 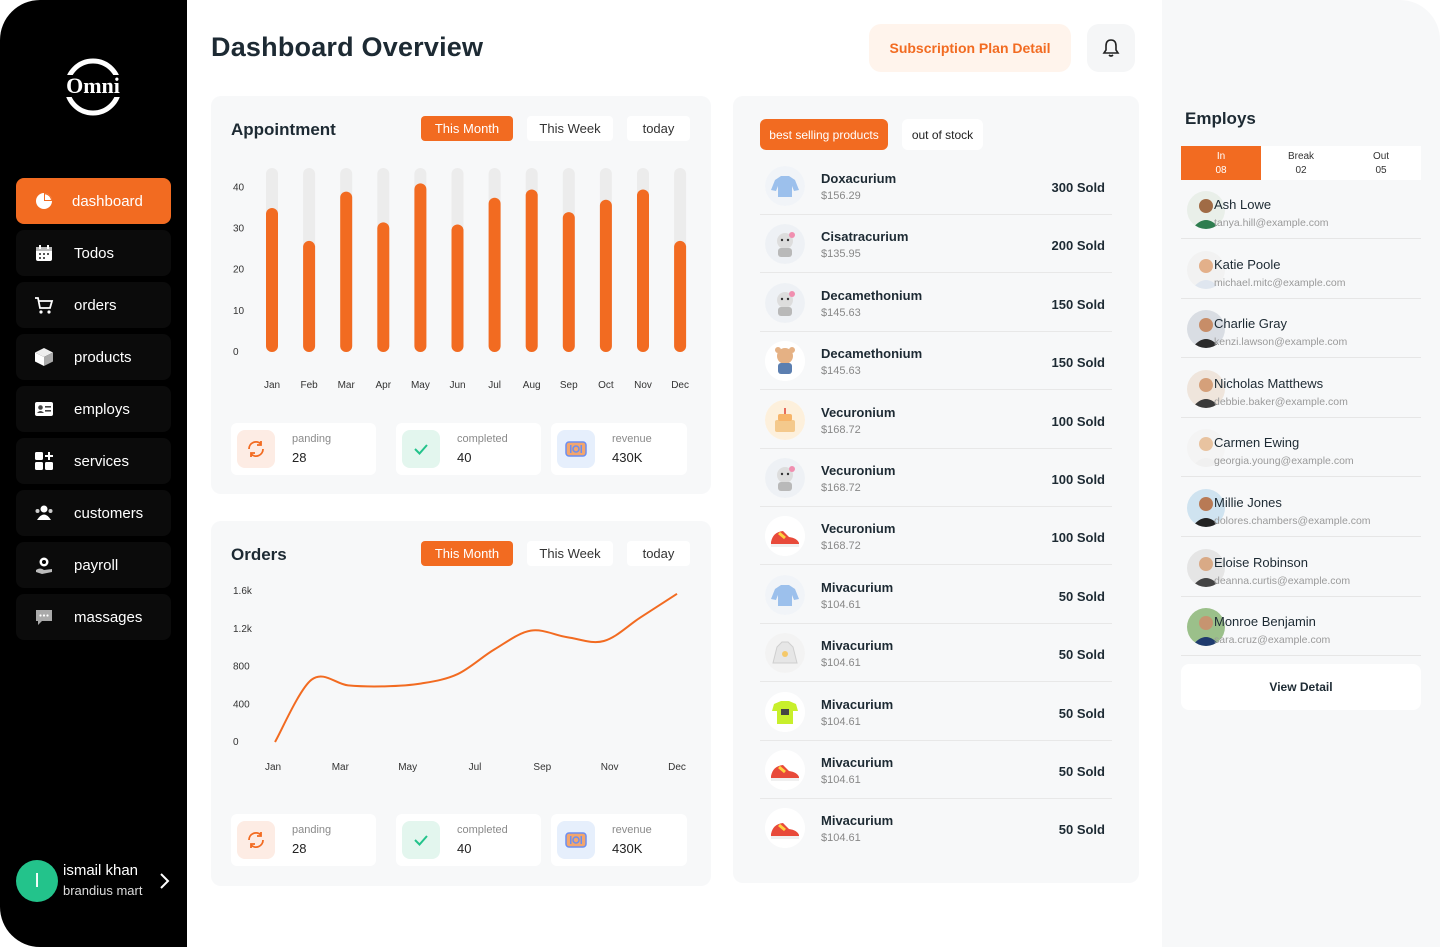 What do you see at coordinates (420, 267) in the screenshot?
I see `bar-may` at bounding box center [420, 267].